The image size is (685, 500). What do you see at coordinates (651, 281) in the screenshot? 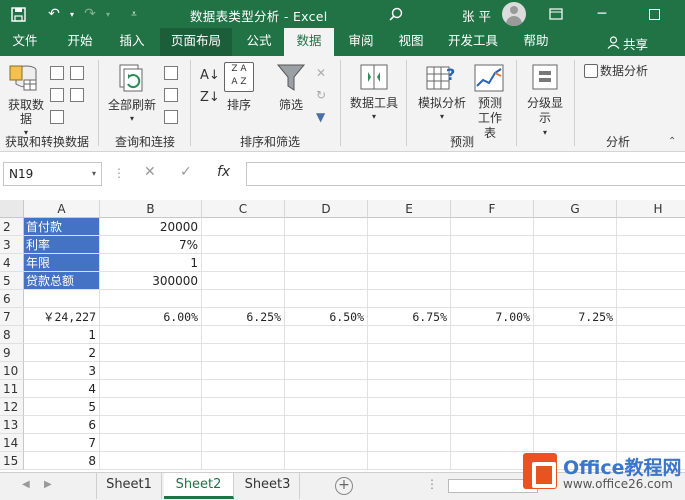
I see `cell-h5` at bounding box center [651, 281].